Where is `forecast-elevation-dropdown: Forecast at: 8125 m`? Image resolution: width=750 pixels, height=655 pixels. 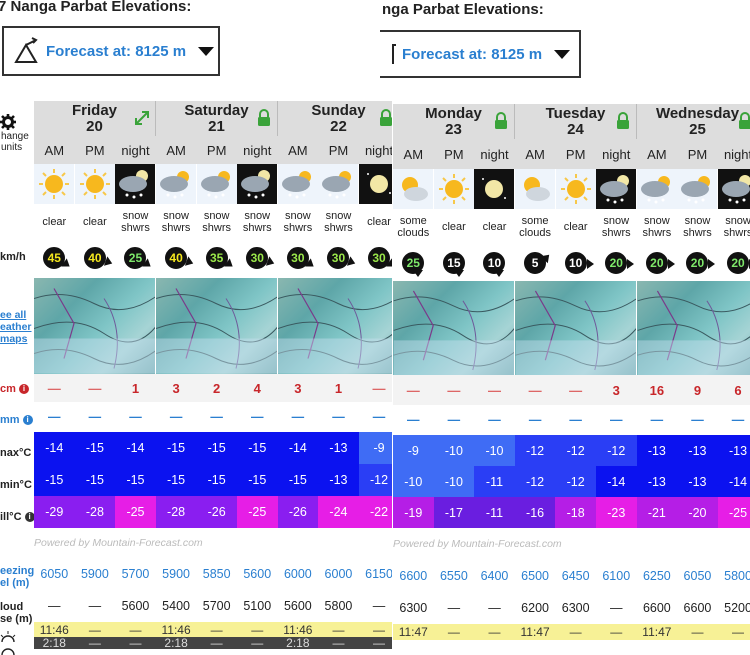 forecast-elevation-dropdown: Forecast at: 8125 m is located at coordinates (111, 51).